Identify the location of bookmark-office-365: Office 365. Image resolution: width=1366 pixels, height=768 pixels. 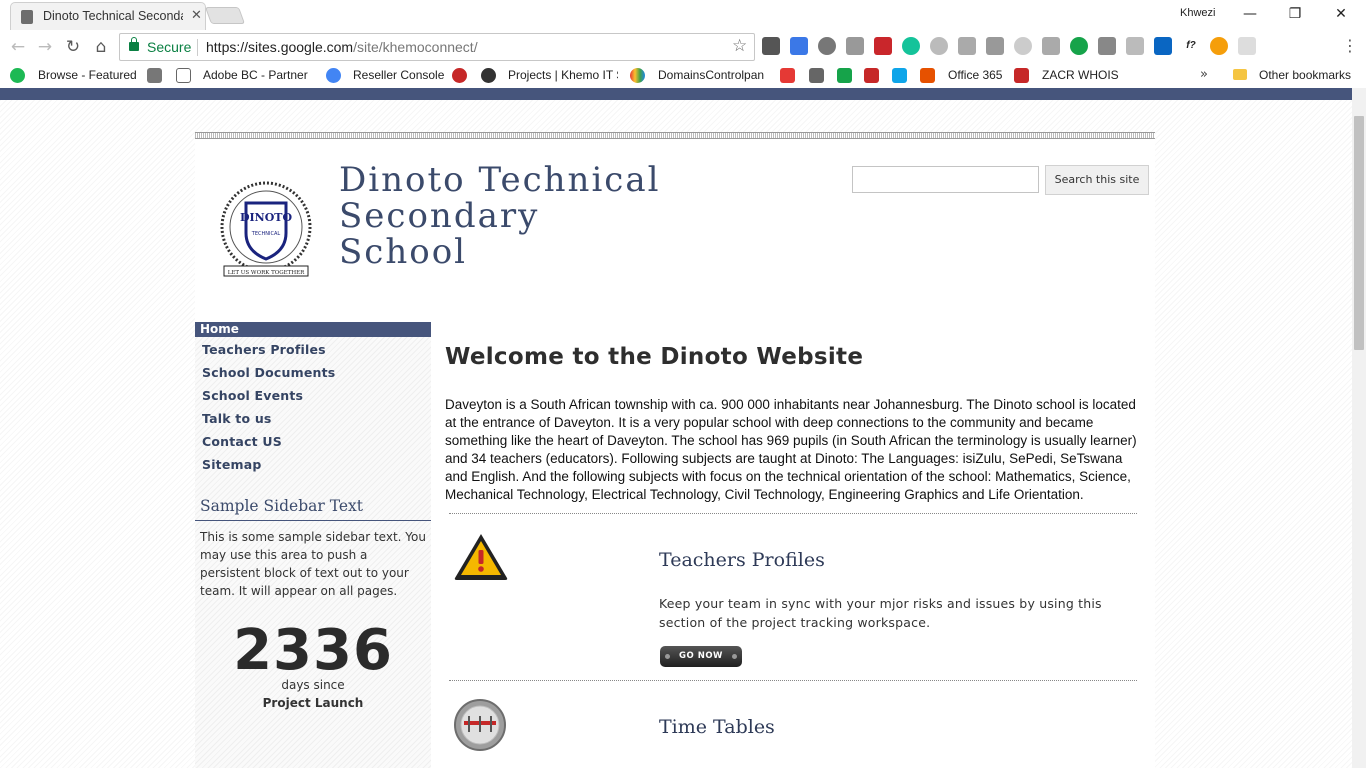
(975, 76).